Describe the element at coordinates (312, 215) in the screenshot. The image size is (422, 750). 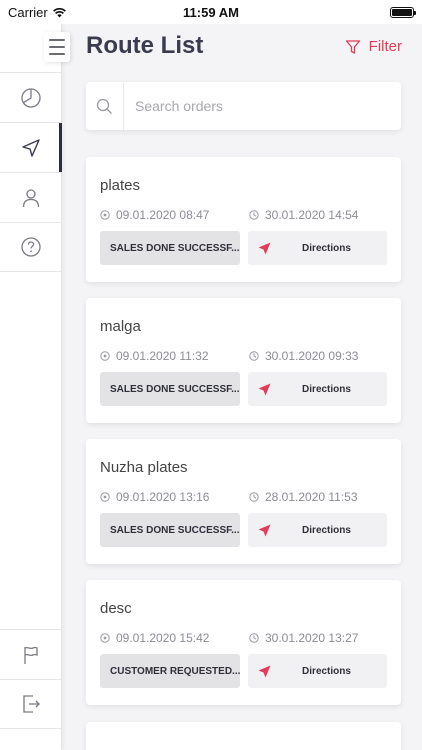
I see `end-date-text: 30.01.2020 14:54` at that location.